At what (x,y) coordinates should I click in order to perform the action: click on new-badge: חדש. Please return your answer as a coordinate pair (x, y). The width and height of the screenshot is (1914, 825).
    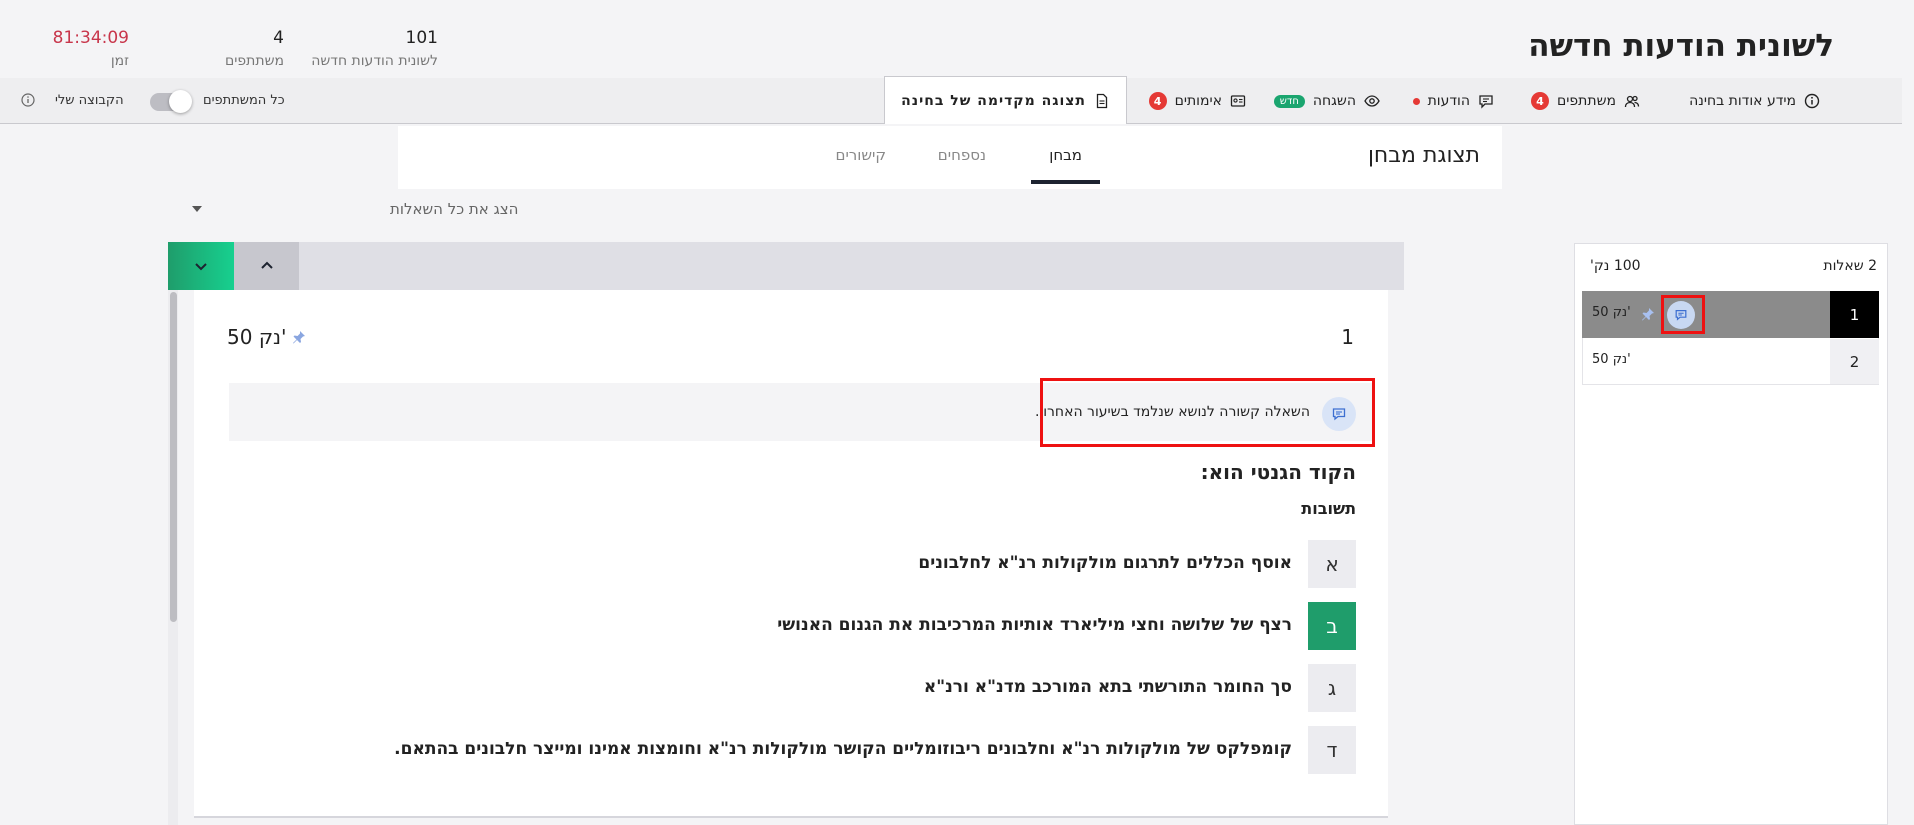
    Looking at the image, I should click on (1289, 101).